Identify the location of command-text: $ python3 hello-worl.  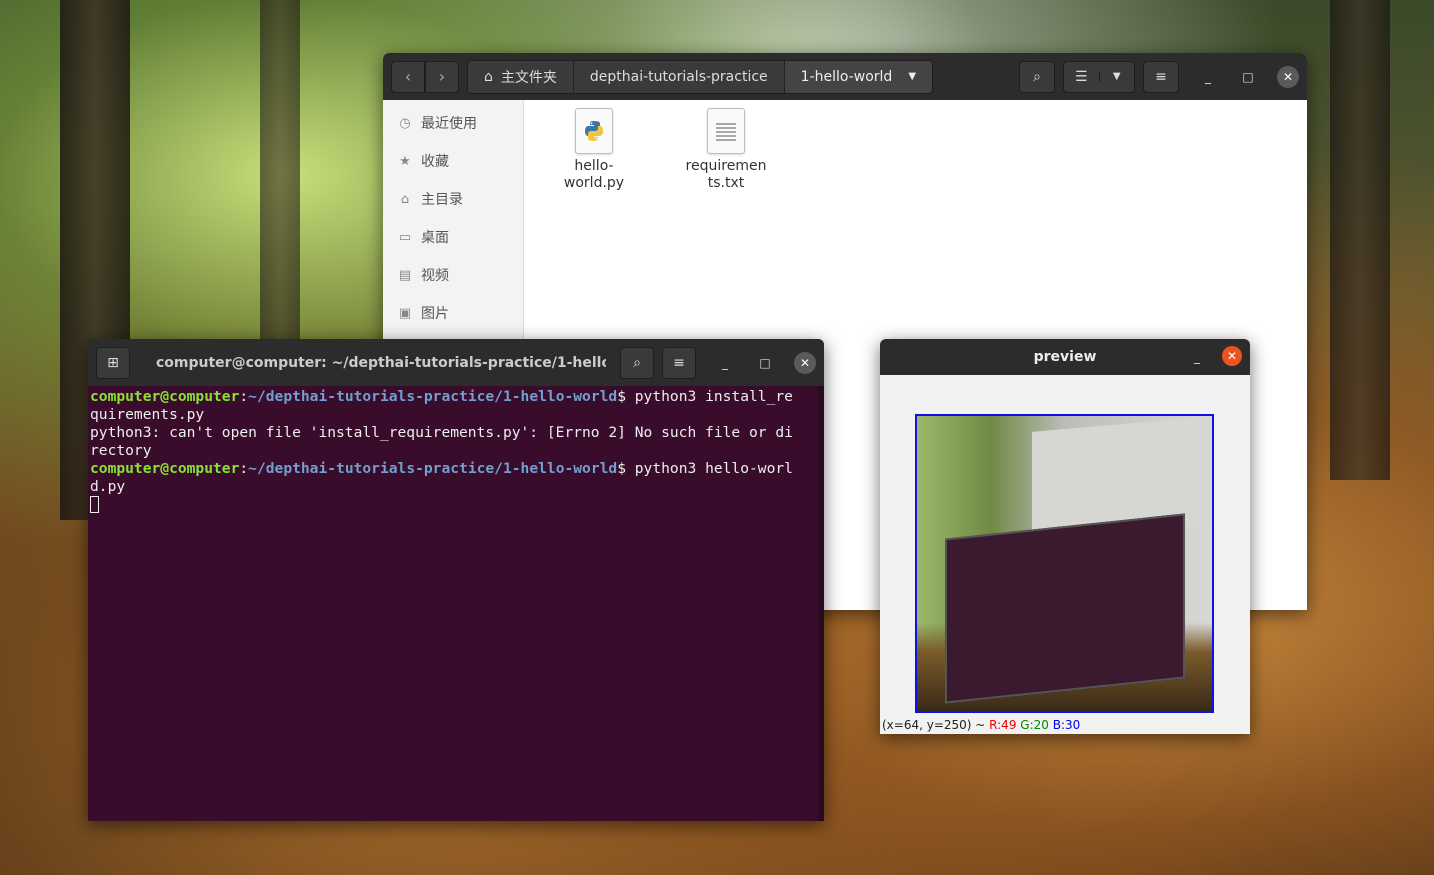
(705, 468).